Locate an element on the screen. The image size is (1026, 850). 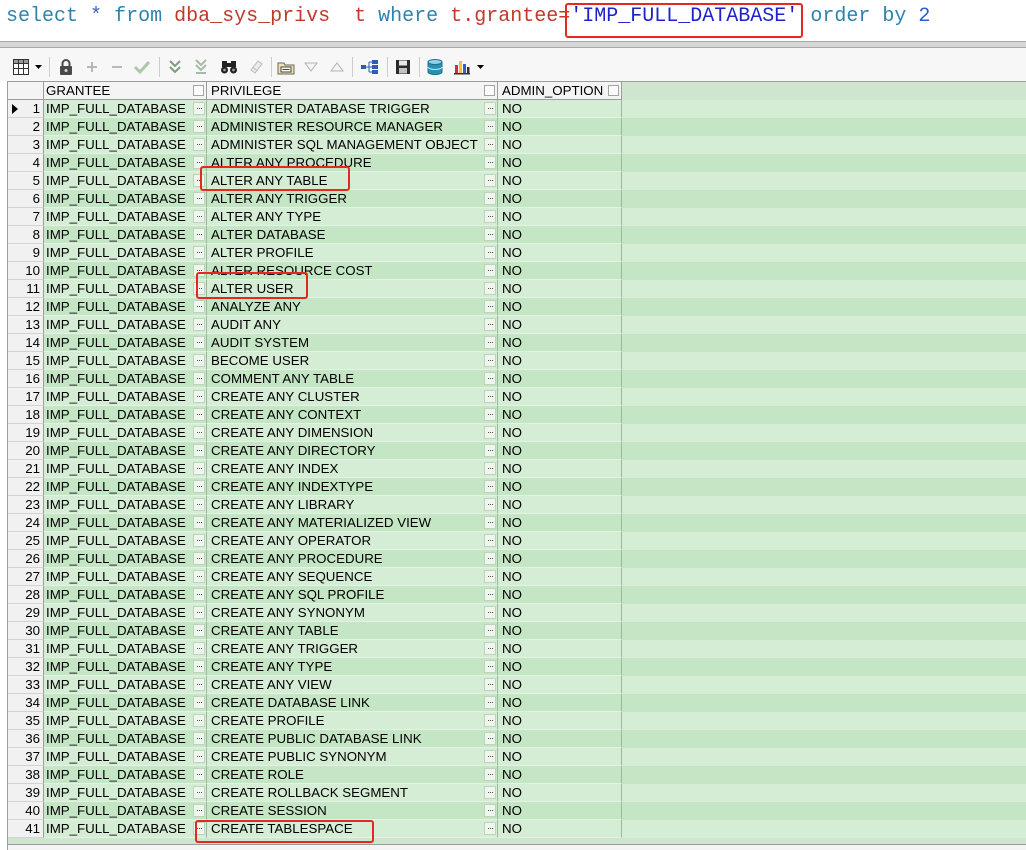
column-header-admin-option: ADMIN_OPTION is located at coordinates (560, 91).